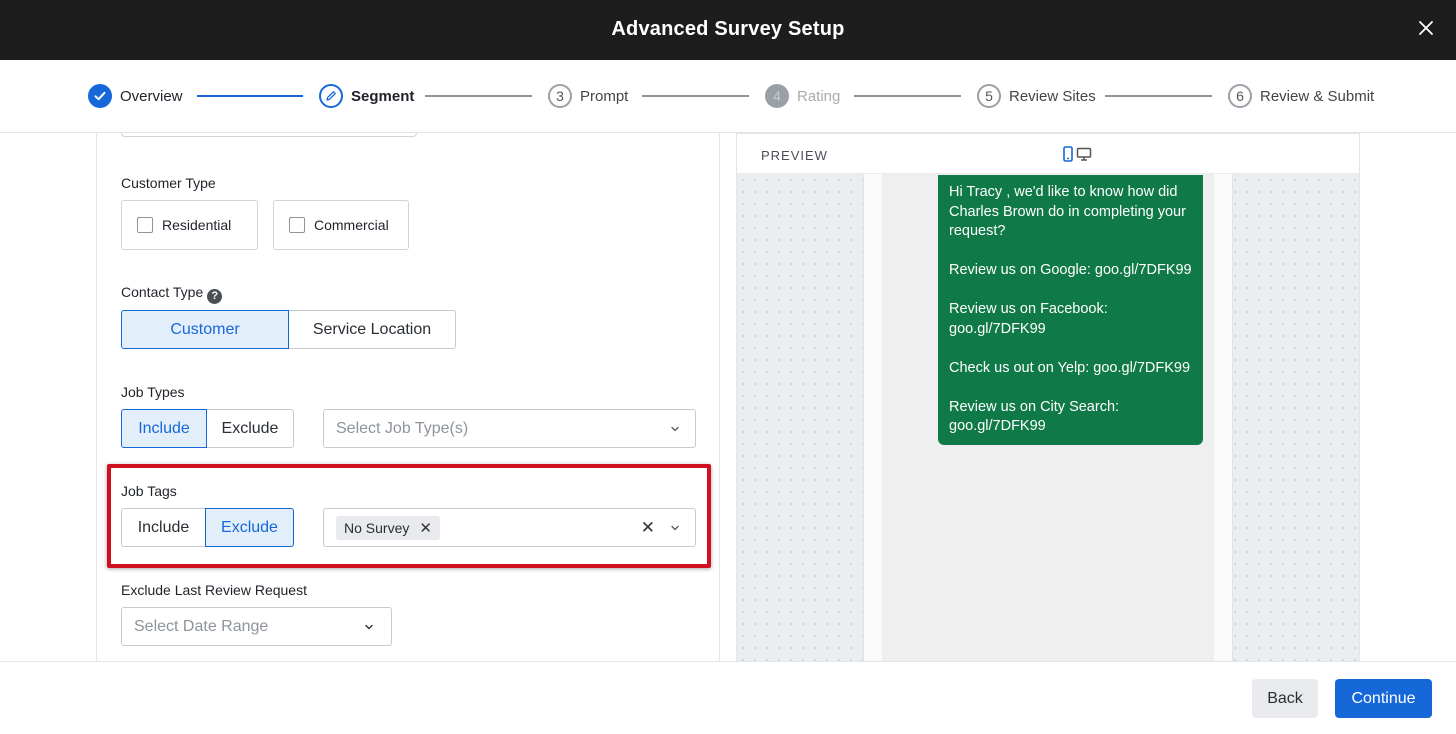 Image resolution: width=1456 pixels, height=734 pixels. I want to click on check-icon, so click(100, 96).